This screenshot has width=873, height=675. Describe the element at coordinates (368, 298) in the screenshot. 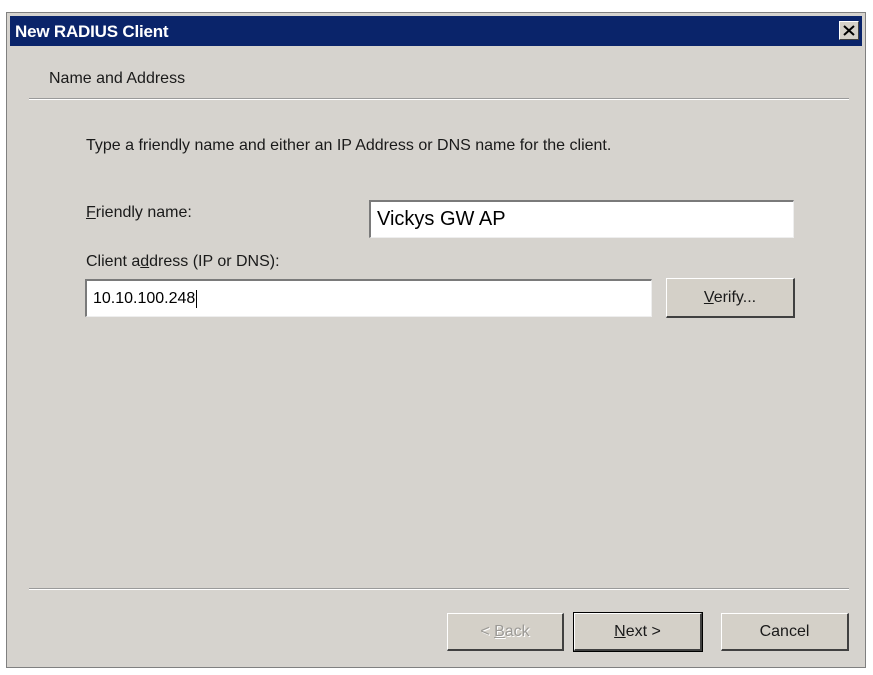

I see `client-address-input: 10.10.100.248` at that location.